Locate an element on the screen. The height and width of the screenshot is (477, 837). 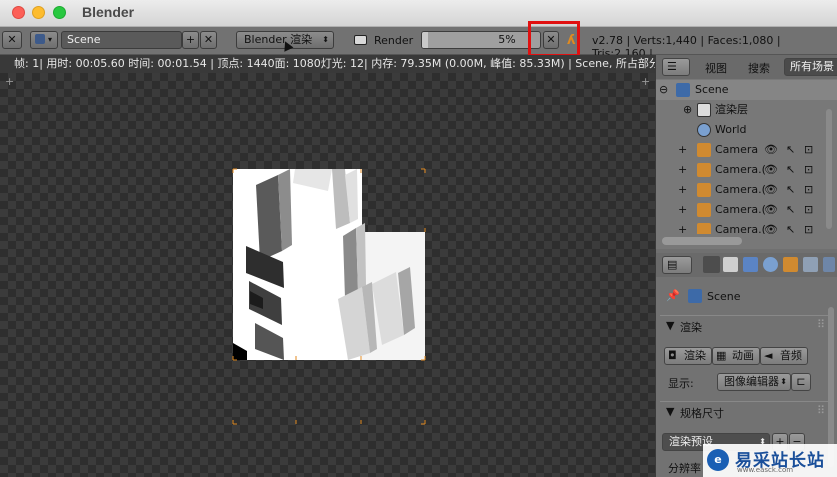
properties-vertical-scrollbar is located at coordinates (831, 387).